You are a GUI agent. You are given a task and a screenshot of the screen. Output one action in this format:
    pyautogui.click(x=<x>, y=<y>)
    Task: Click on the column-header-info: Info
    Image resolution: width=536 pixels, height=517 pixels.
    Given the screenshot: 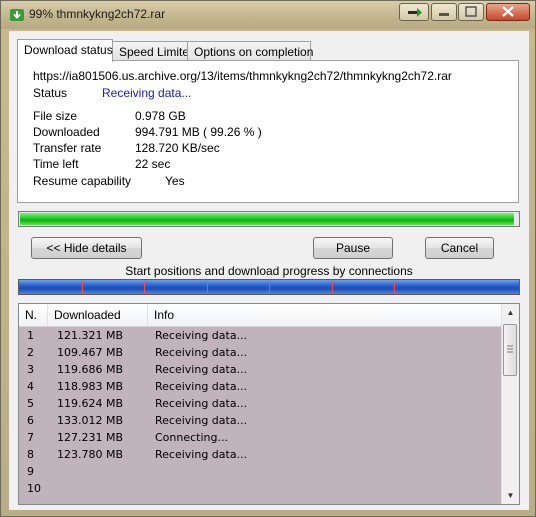 What is the action you would take?
    pyautogui.click(x=325, y=315)
    